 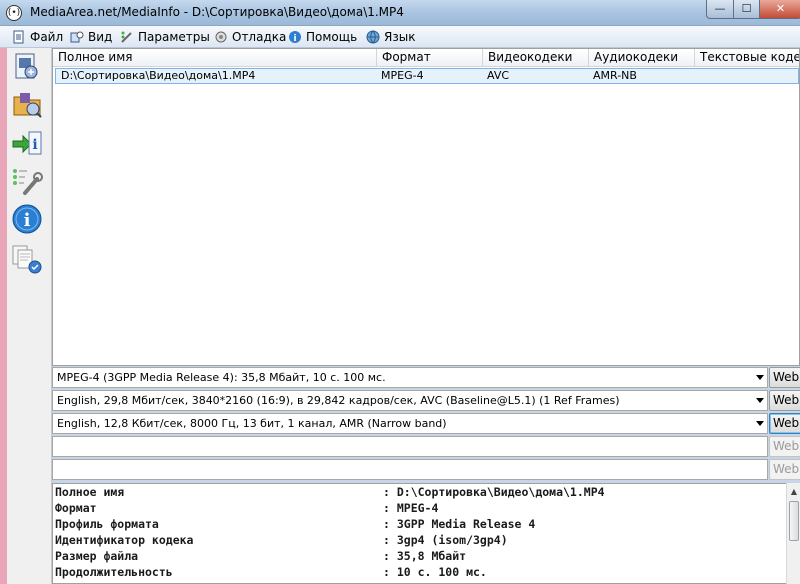 What do you see at coordinates (47, 37) in the screenshot?
I see `menu-file-label: Файл` at bounding box center [47, 37].